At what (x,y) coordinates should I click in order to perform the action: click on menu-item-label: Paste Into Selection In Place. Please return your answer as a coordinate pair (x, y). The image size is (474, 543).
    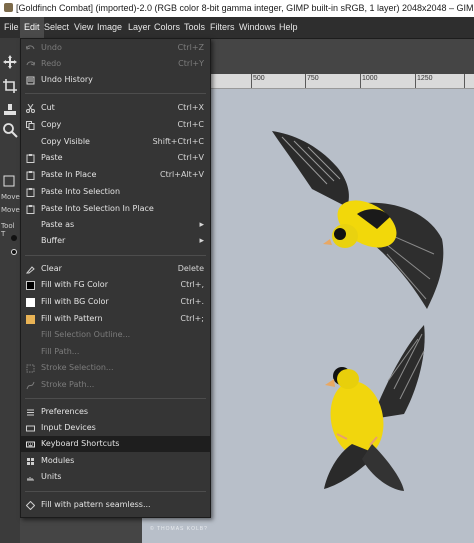
    Looking at the image, I should click on (97, 208).